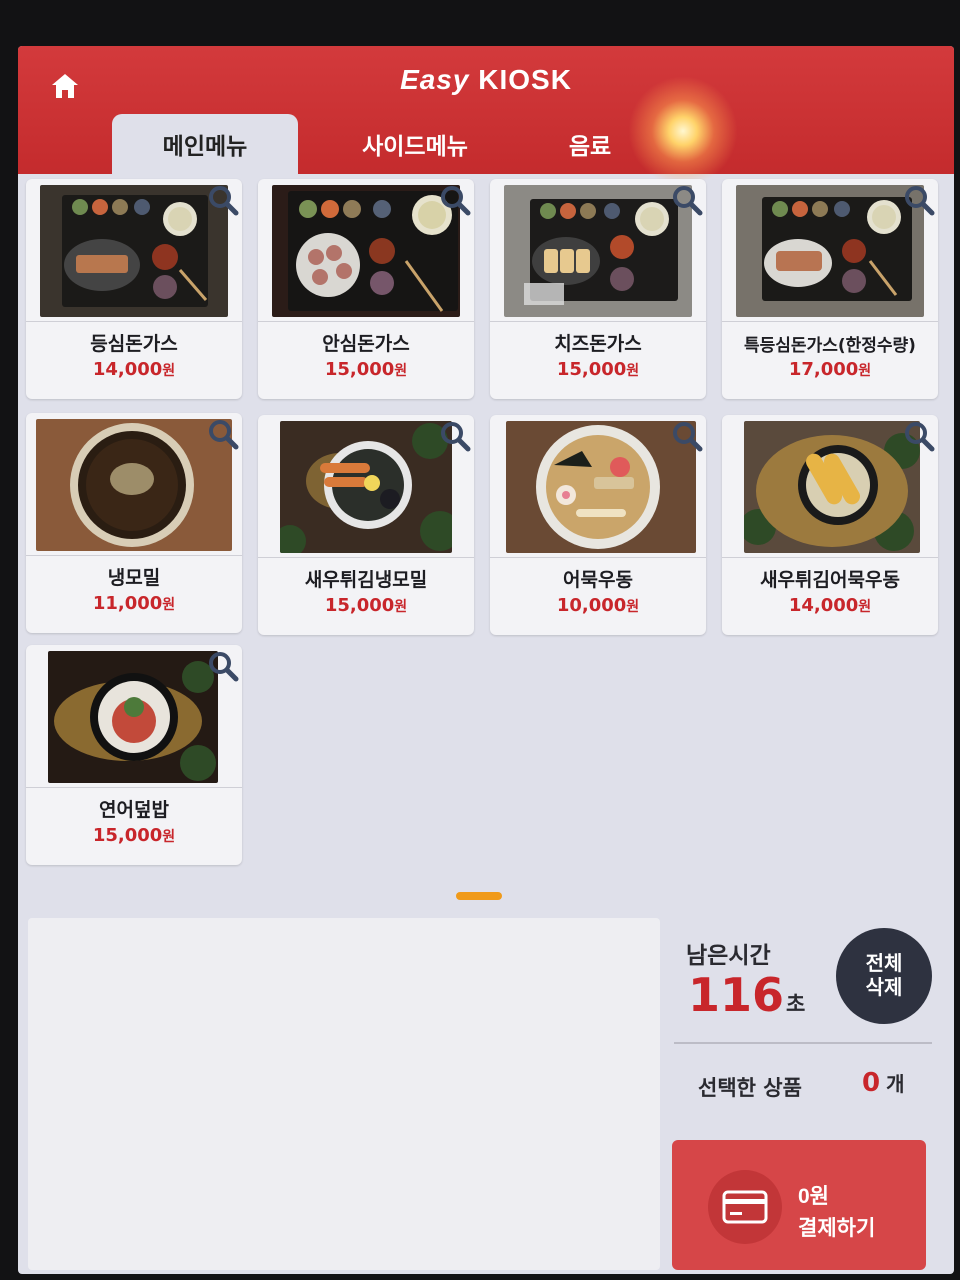 This screenshot has height=1280, width=960. Describe the element at coordinates (366, 580) in the screenshot. I see `menu-item-name: 새우튀김냉모밀` at that location.